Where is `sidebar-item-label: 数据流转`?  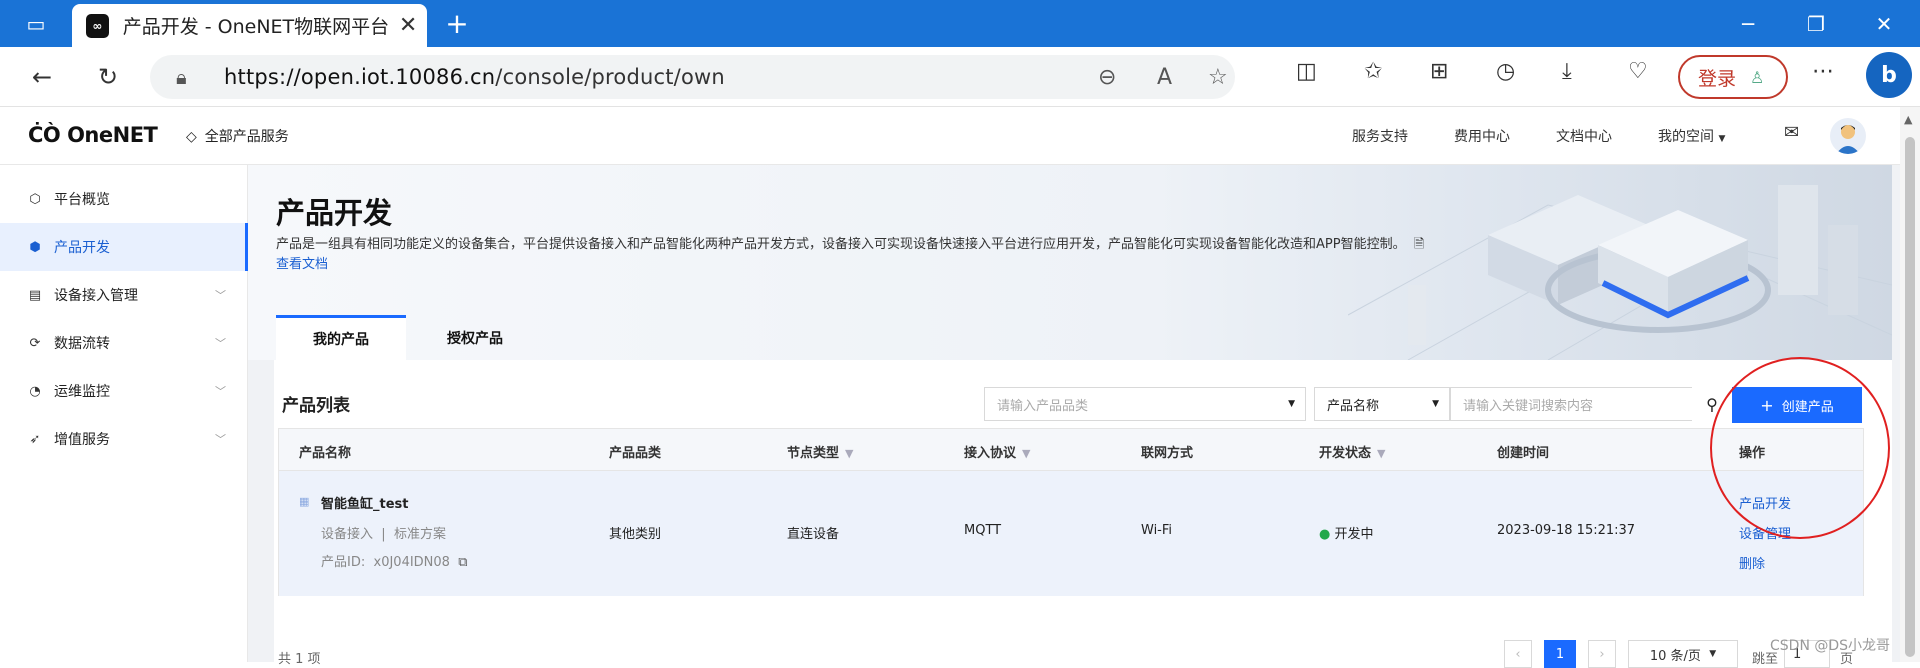 sidebar-item-label: 数据流转 is located at coordinates (82, 344).